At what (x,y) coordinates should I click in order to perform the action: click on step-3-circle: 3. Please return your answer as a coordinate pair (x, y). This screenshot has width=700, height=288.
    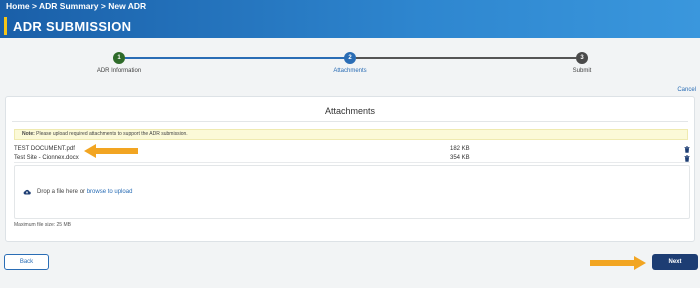
    Looking at the image, I should click on (582, 58).